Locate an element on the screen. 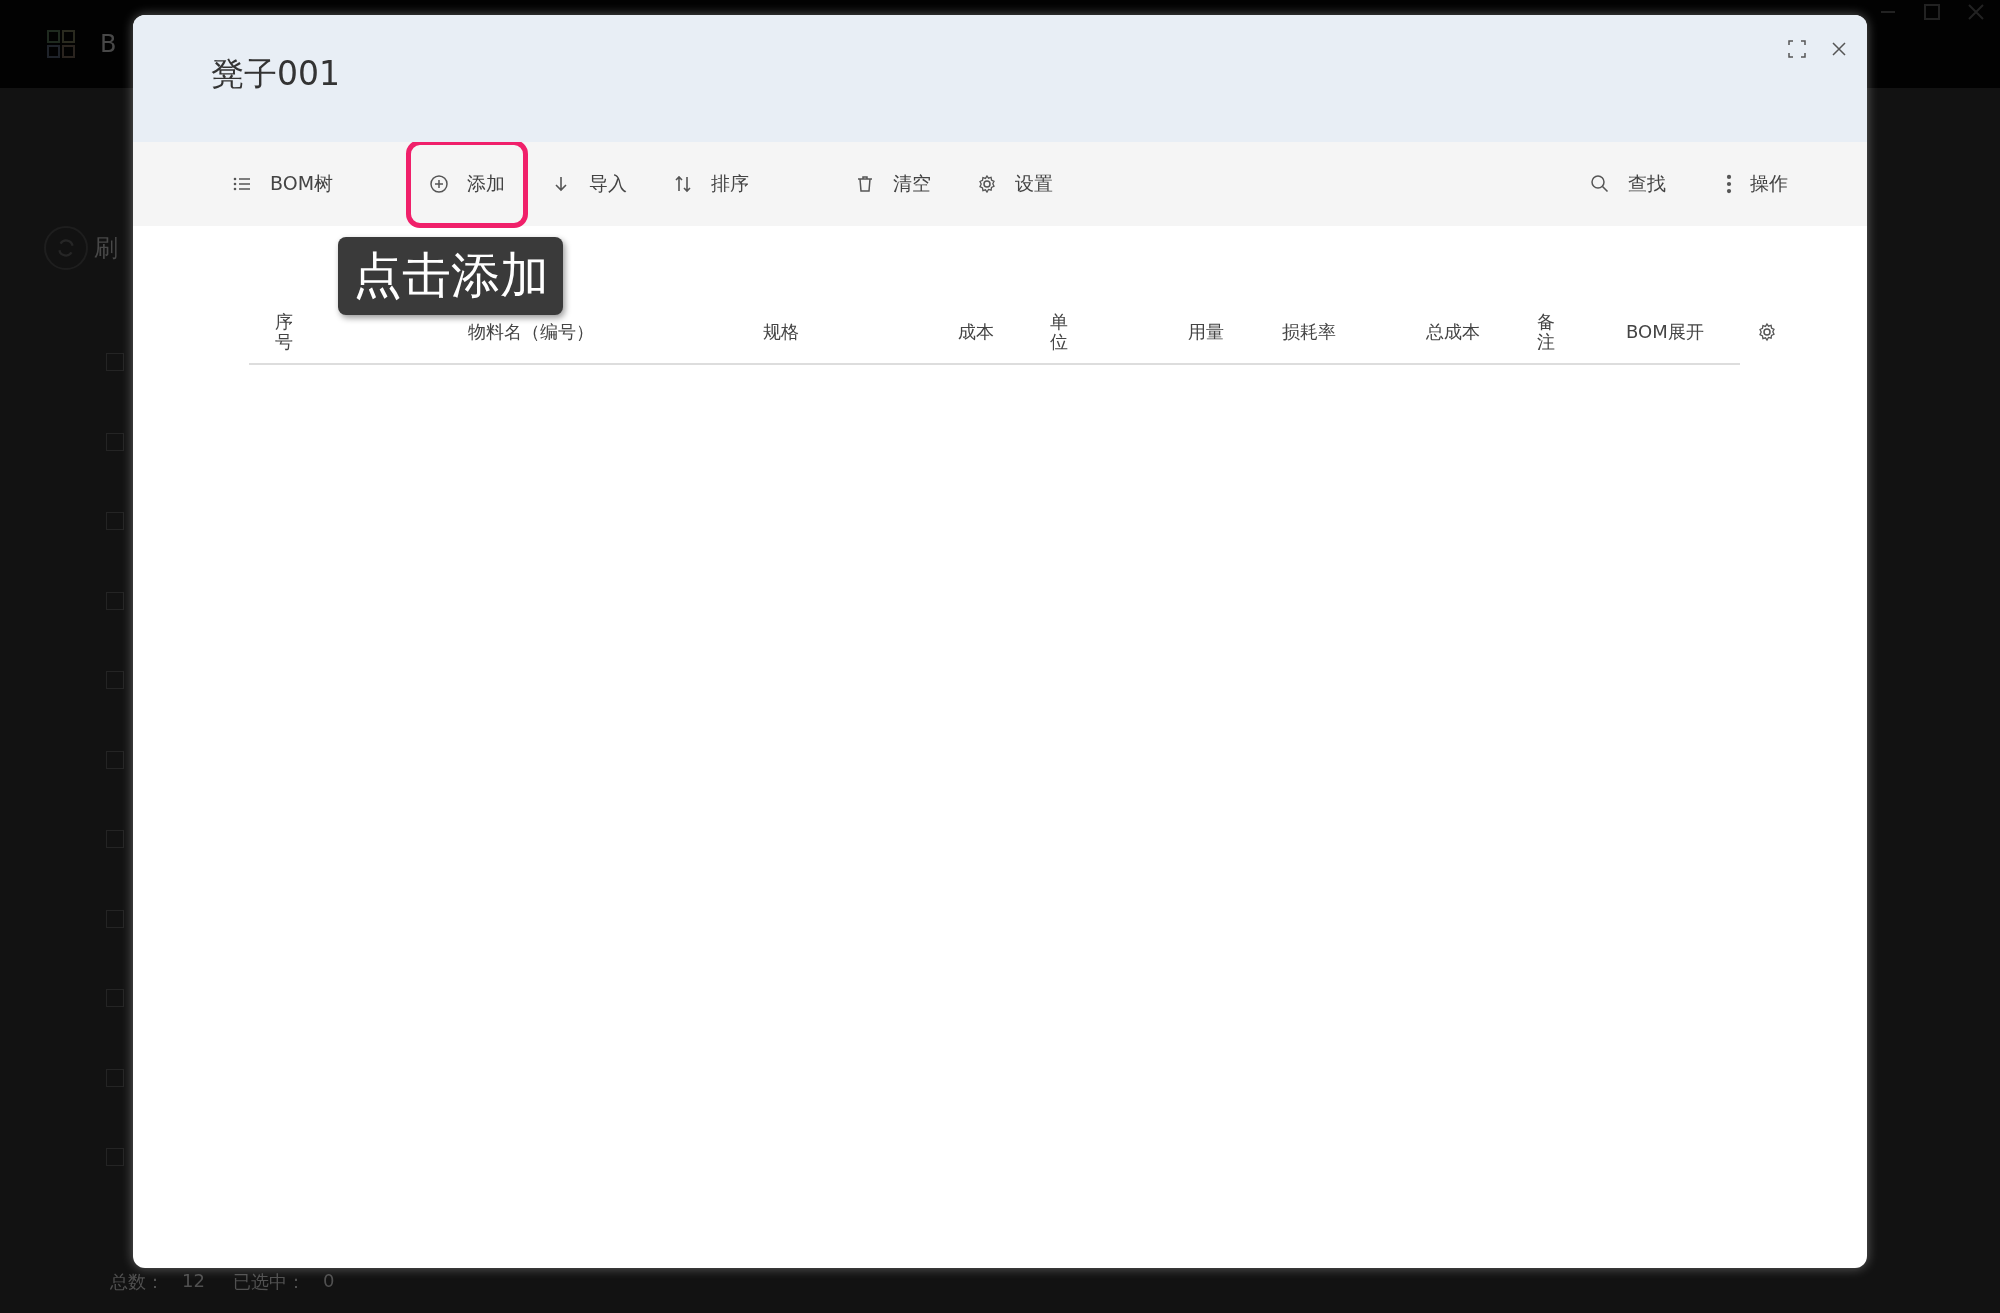 The width and height of the screenshot is (2000, 1313). column-header: 单位 is located at coordinates (1059, 331).